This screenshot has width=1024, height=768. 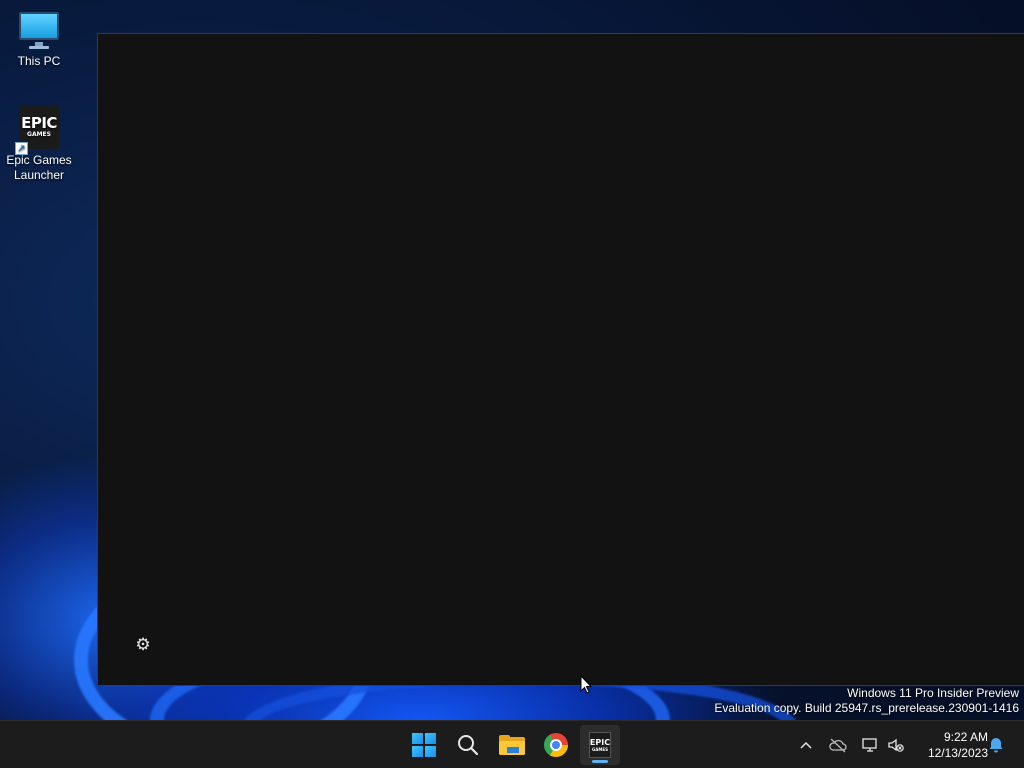 I want to click on clock: 9:22 AM 12/13/2023, so click(x=950, y=745).